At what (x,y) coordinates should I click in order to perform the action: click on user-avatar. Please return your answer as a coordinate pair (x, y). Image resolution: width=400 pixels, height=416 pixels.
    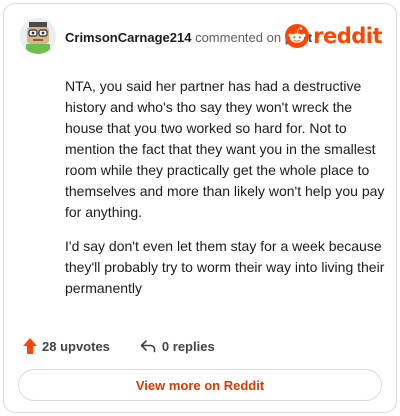
    Looking at the image, I should click on (38, 36).